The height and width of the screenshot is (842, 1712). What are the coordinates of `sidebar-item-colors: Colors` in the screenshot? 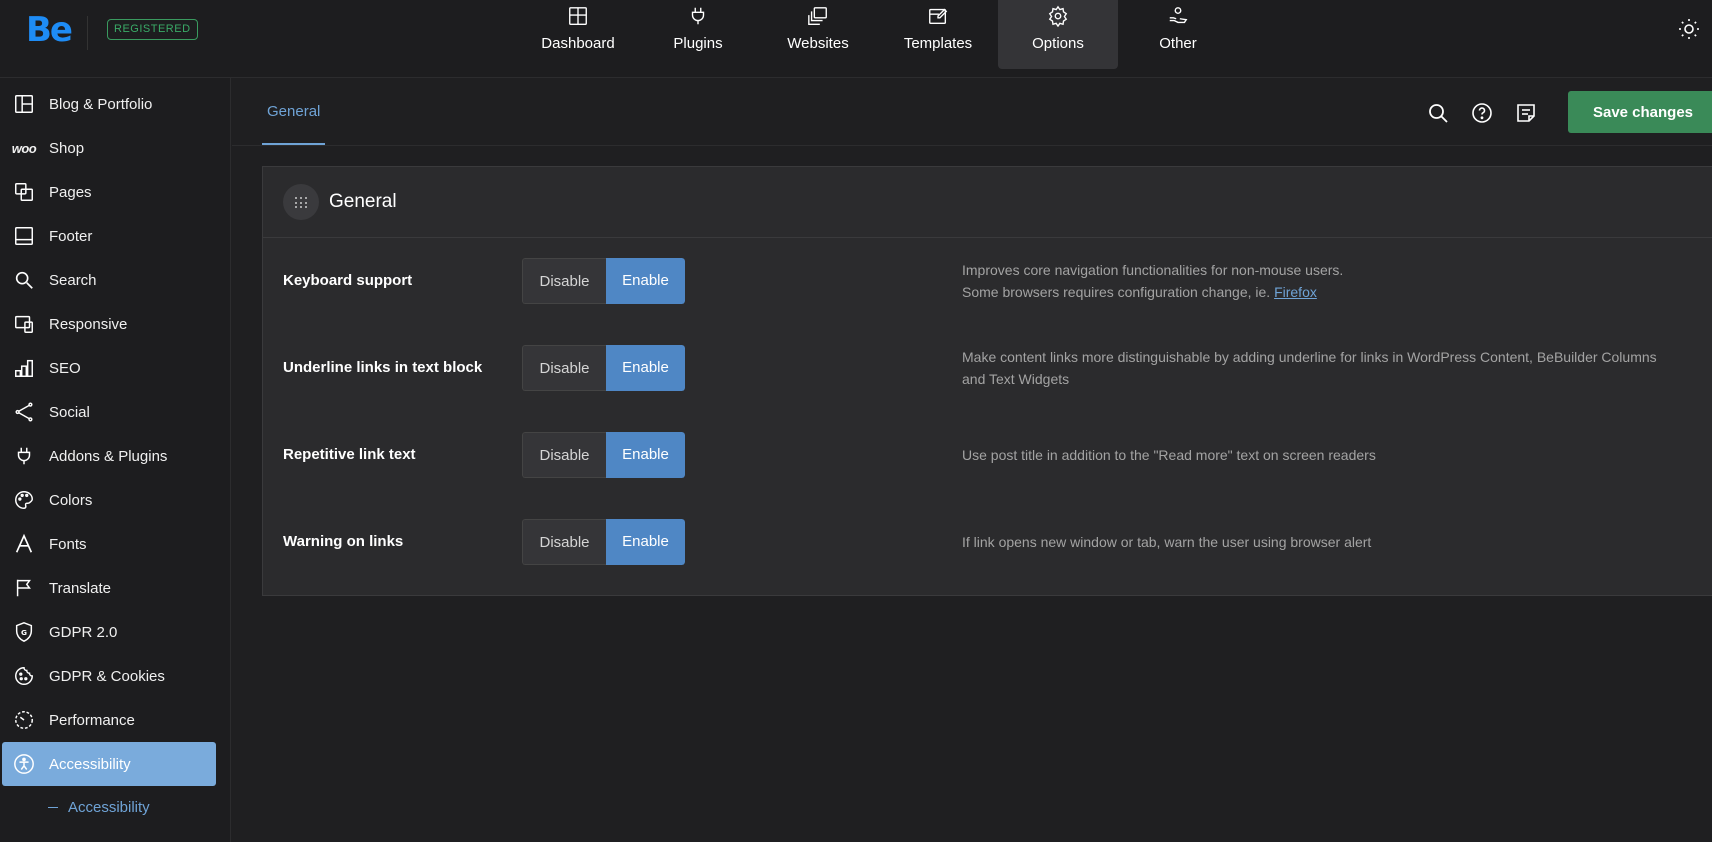 It's located at (109, 500).